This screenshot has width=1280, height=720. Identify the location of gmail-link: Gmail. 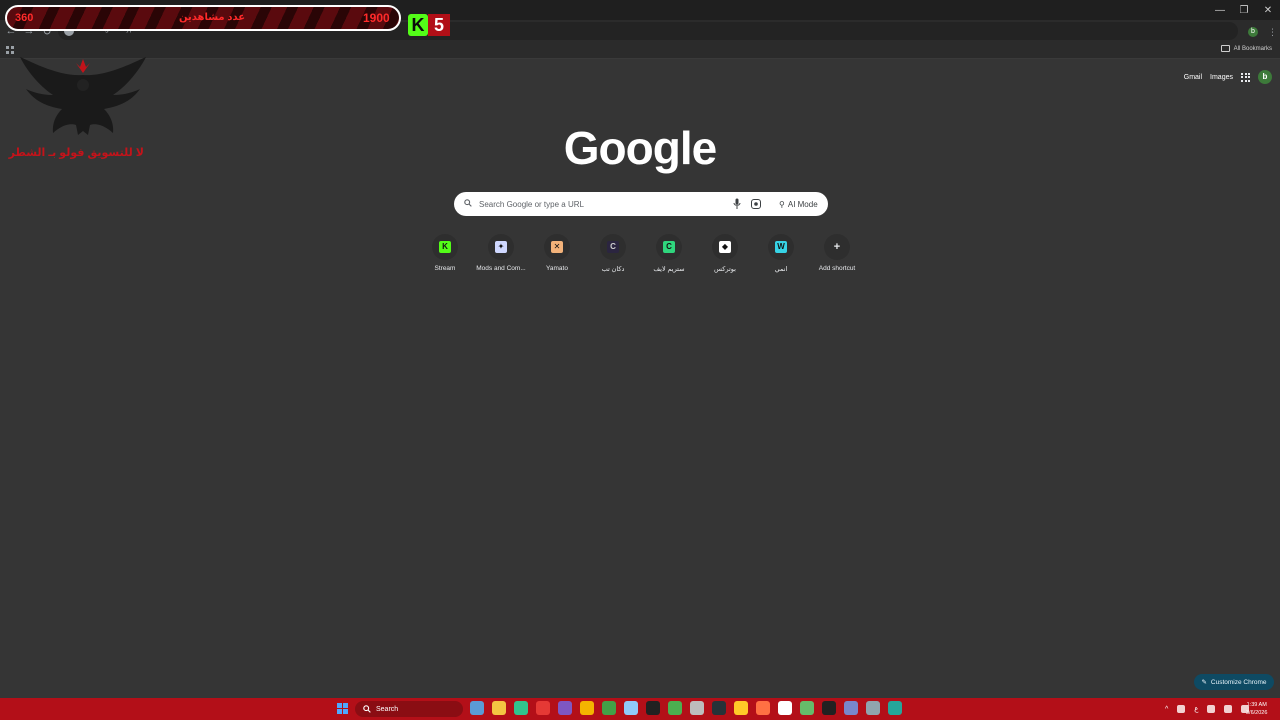
(1193, 77).